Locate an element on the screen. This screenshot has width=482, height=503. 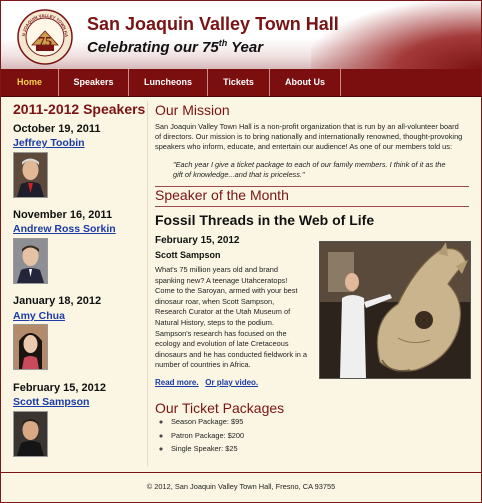
speaker-date: October 19, 2011 is located at coordinates (57, 129).